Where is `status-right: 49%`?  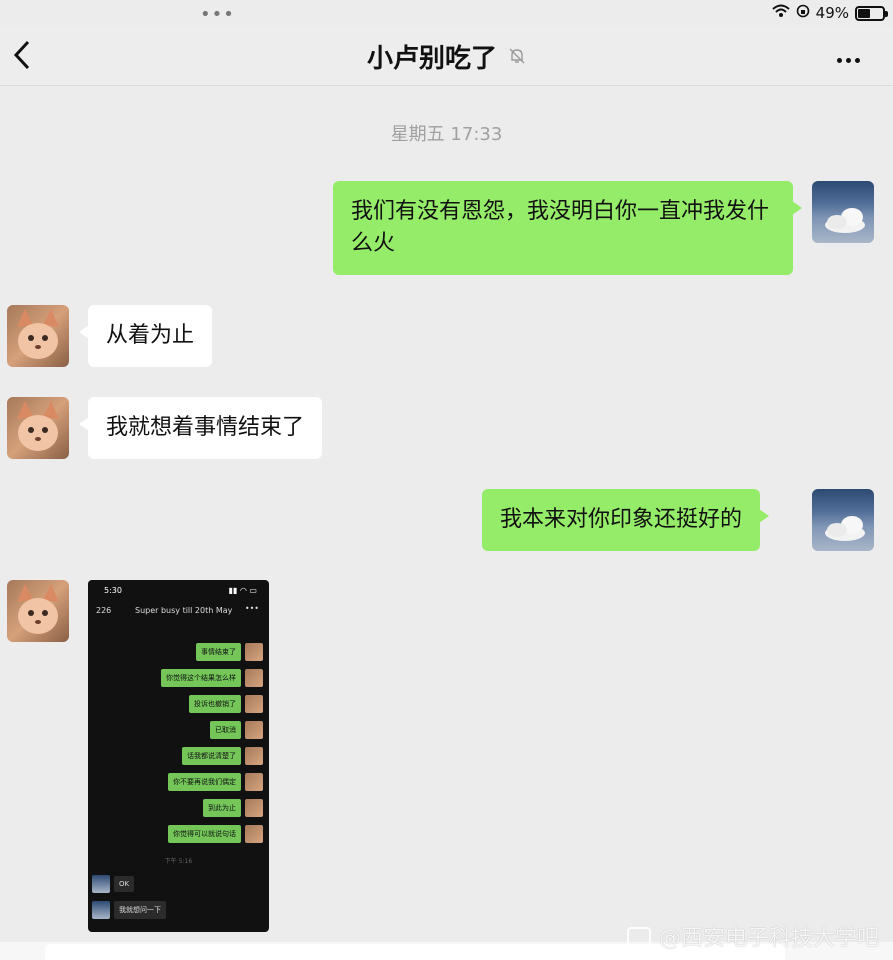
status-right: 49% is located at coordinates (829, 13).